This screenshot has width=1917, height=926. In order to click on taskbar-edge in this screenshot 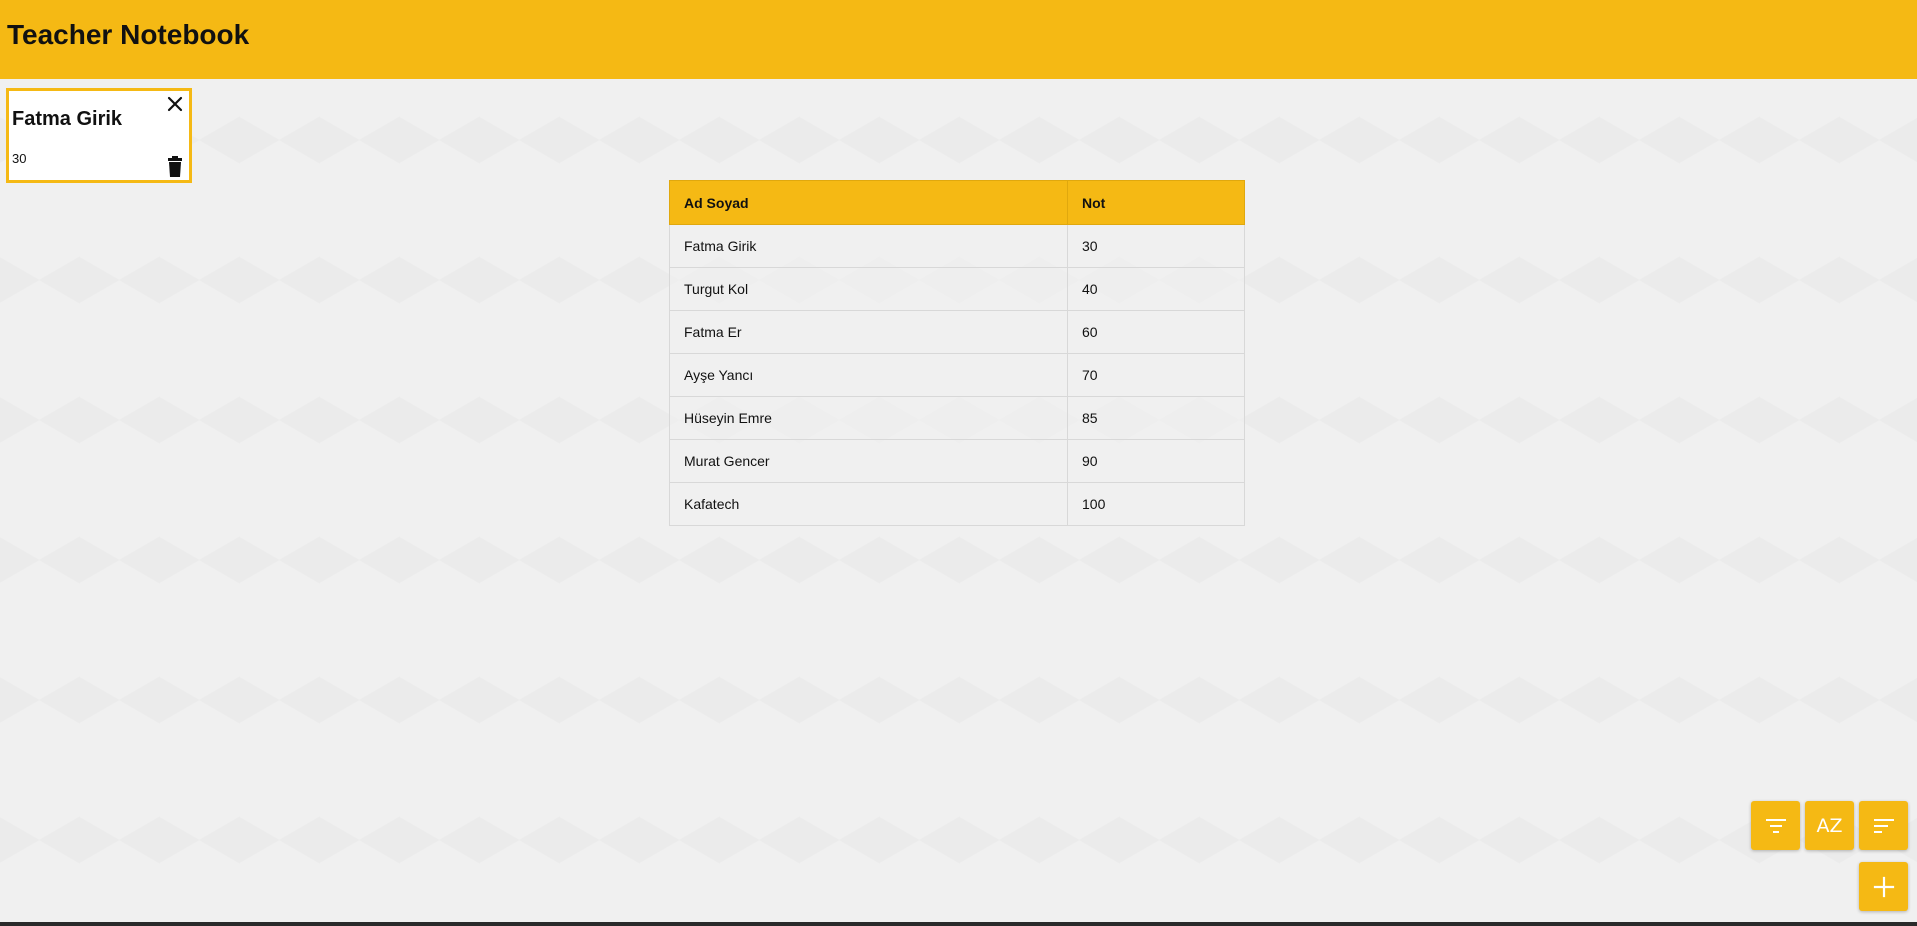, I will do `click(958, 924)`.